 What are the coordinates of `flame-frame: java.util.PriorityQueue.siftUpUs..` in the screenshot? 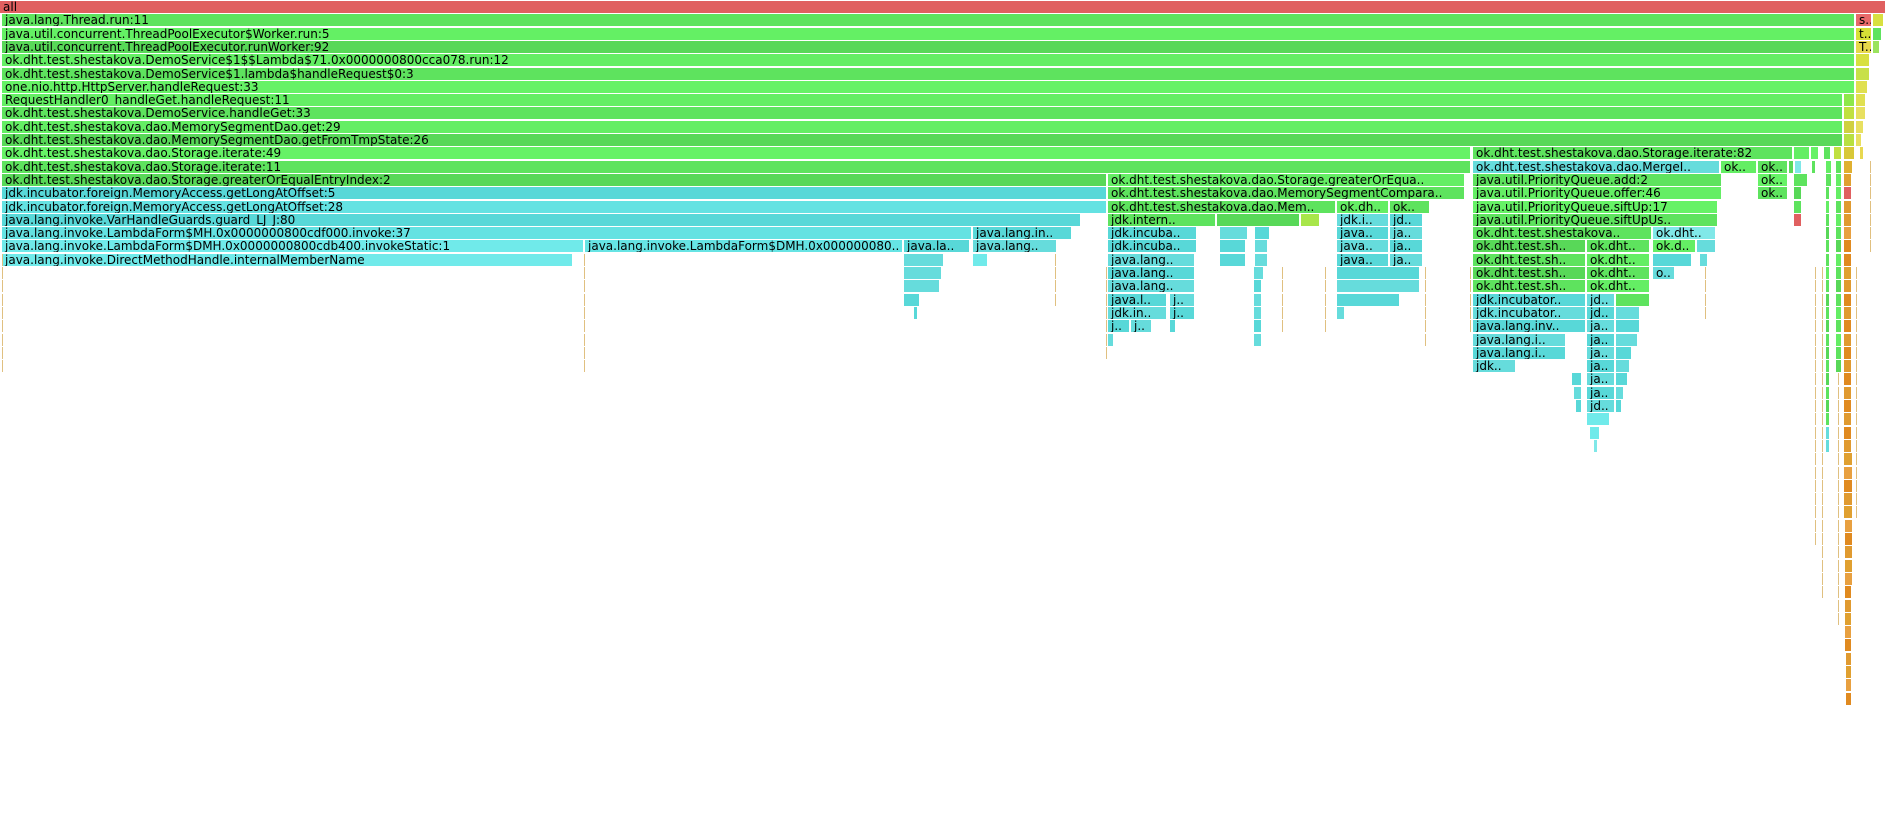 It's located at (1595, 219).